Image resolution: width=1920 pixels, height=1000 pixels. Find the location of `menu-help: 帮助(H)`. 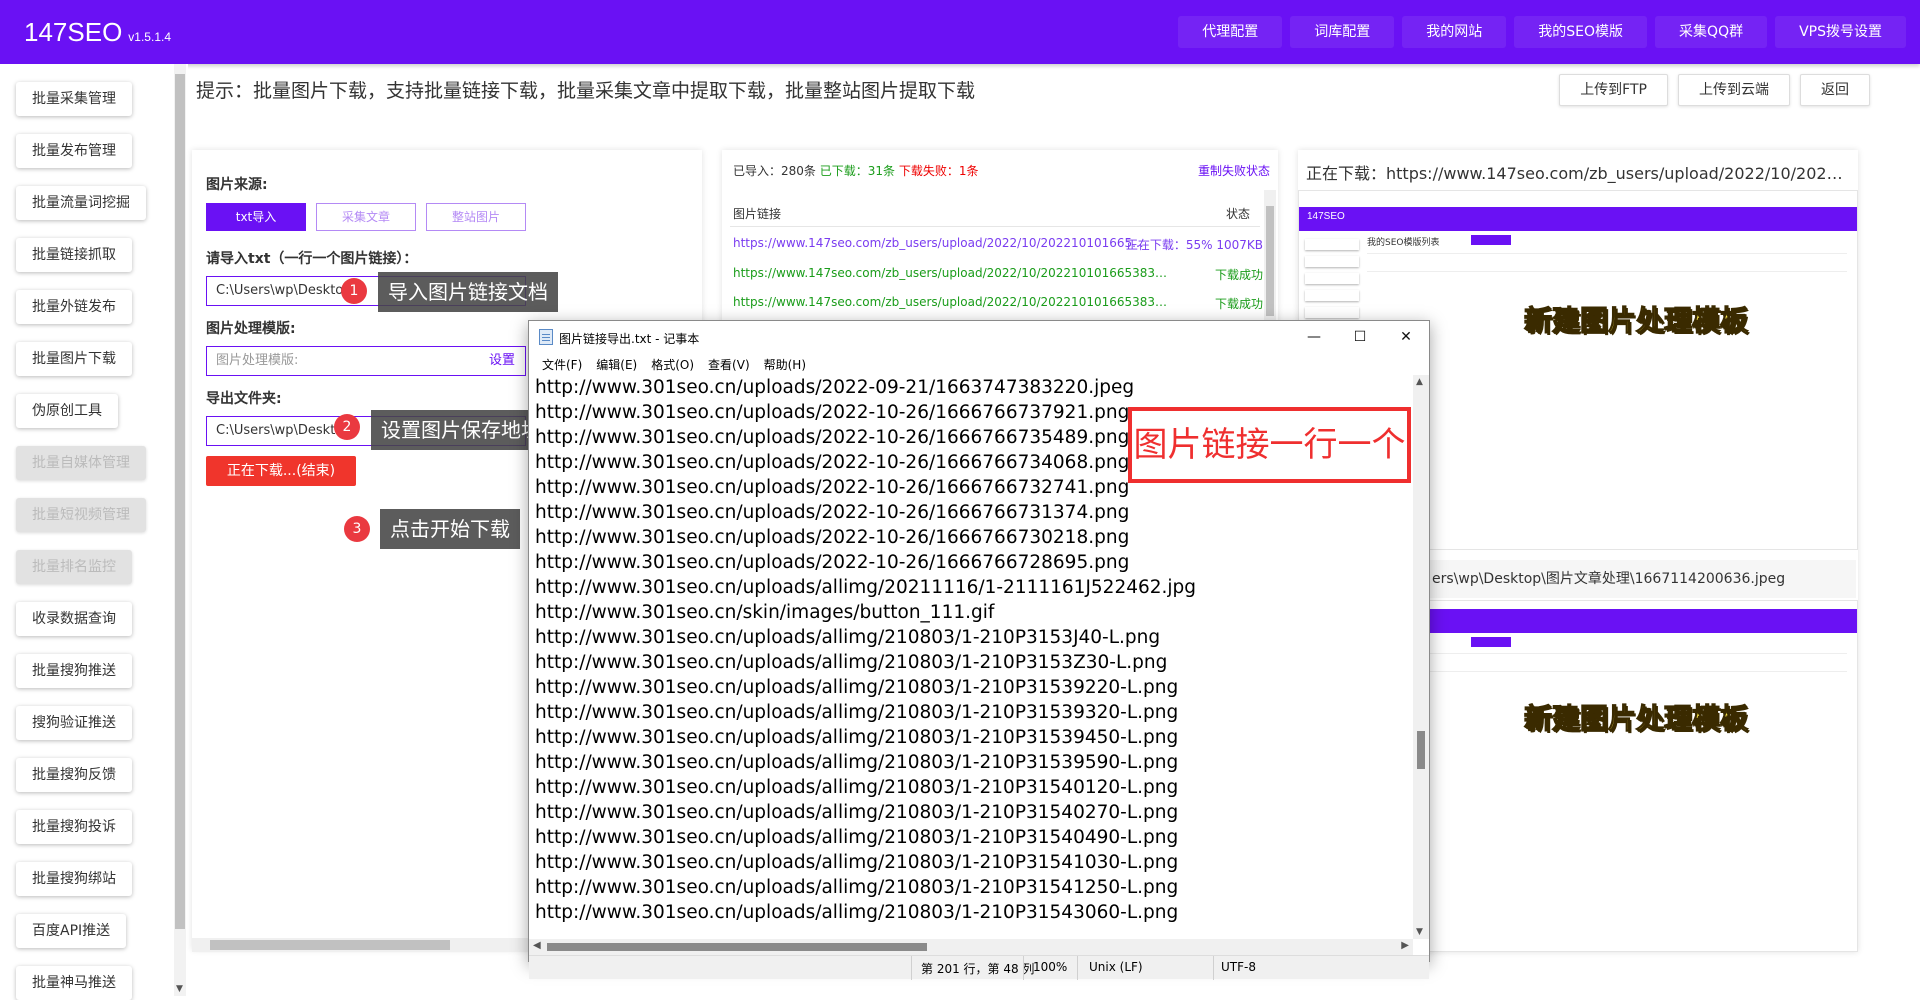

menu-help: 帮助(H) is located at coordinates (785, 364).